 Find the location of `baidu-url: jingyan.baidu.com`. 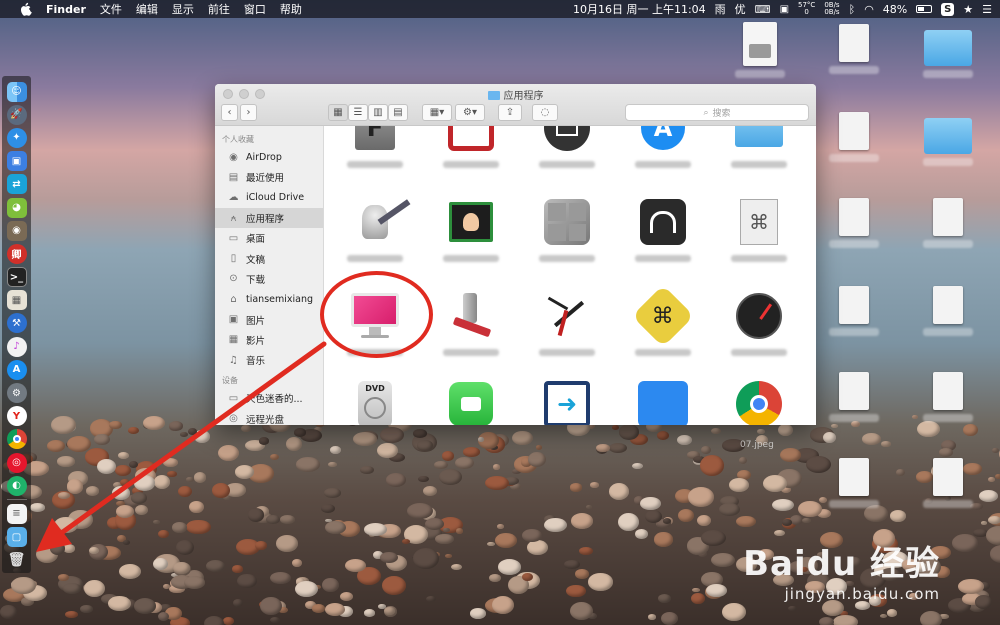

baidu-url: jingyan.baidu.com is located at coordinates (862, 594).